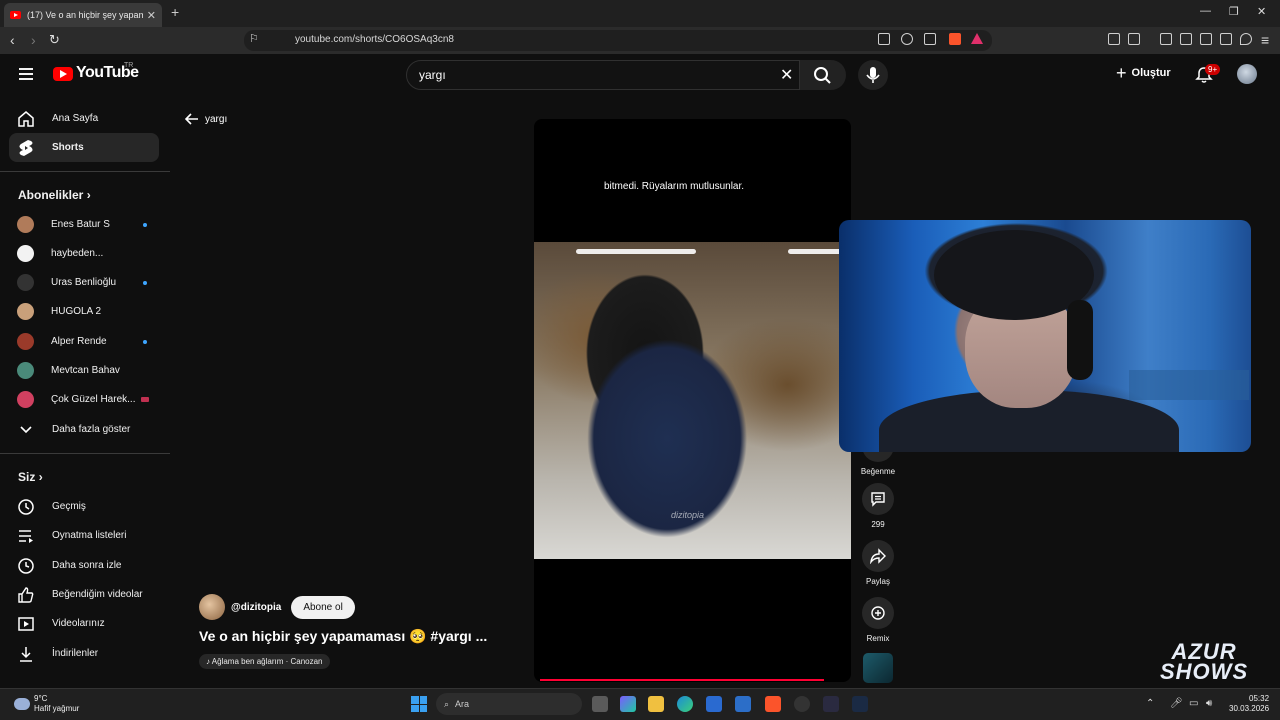 This screenshot has height=720, width=1280. Describe the element at coordinates (656, 704) in the screenshot. I see `file-explorer-icon` at that location.